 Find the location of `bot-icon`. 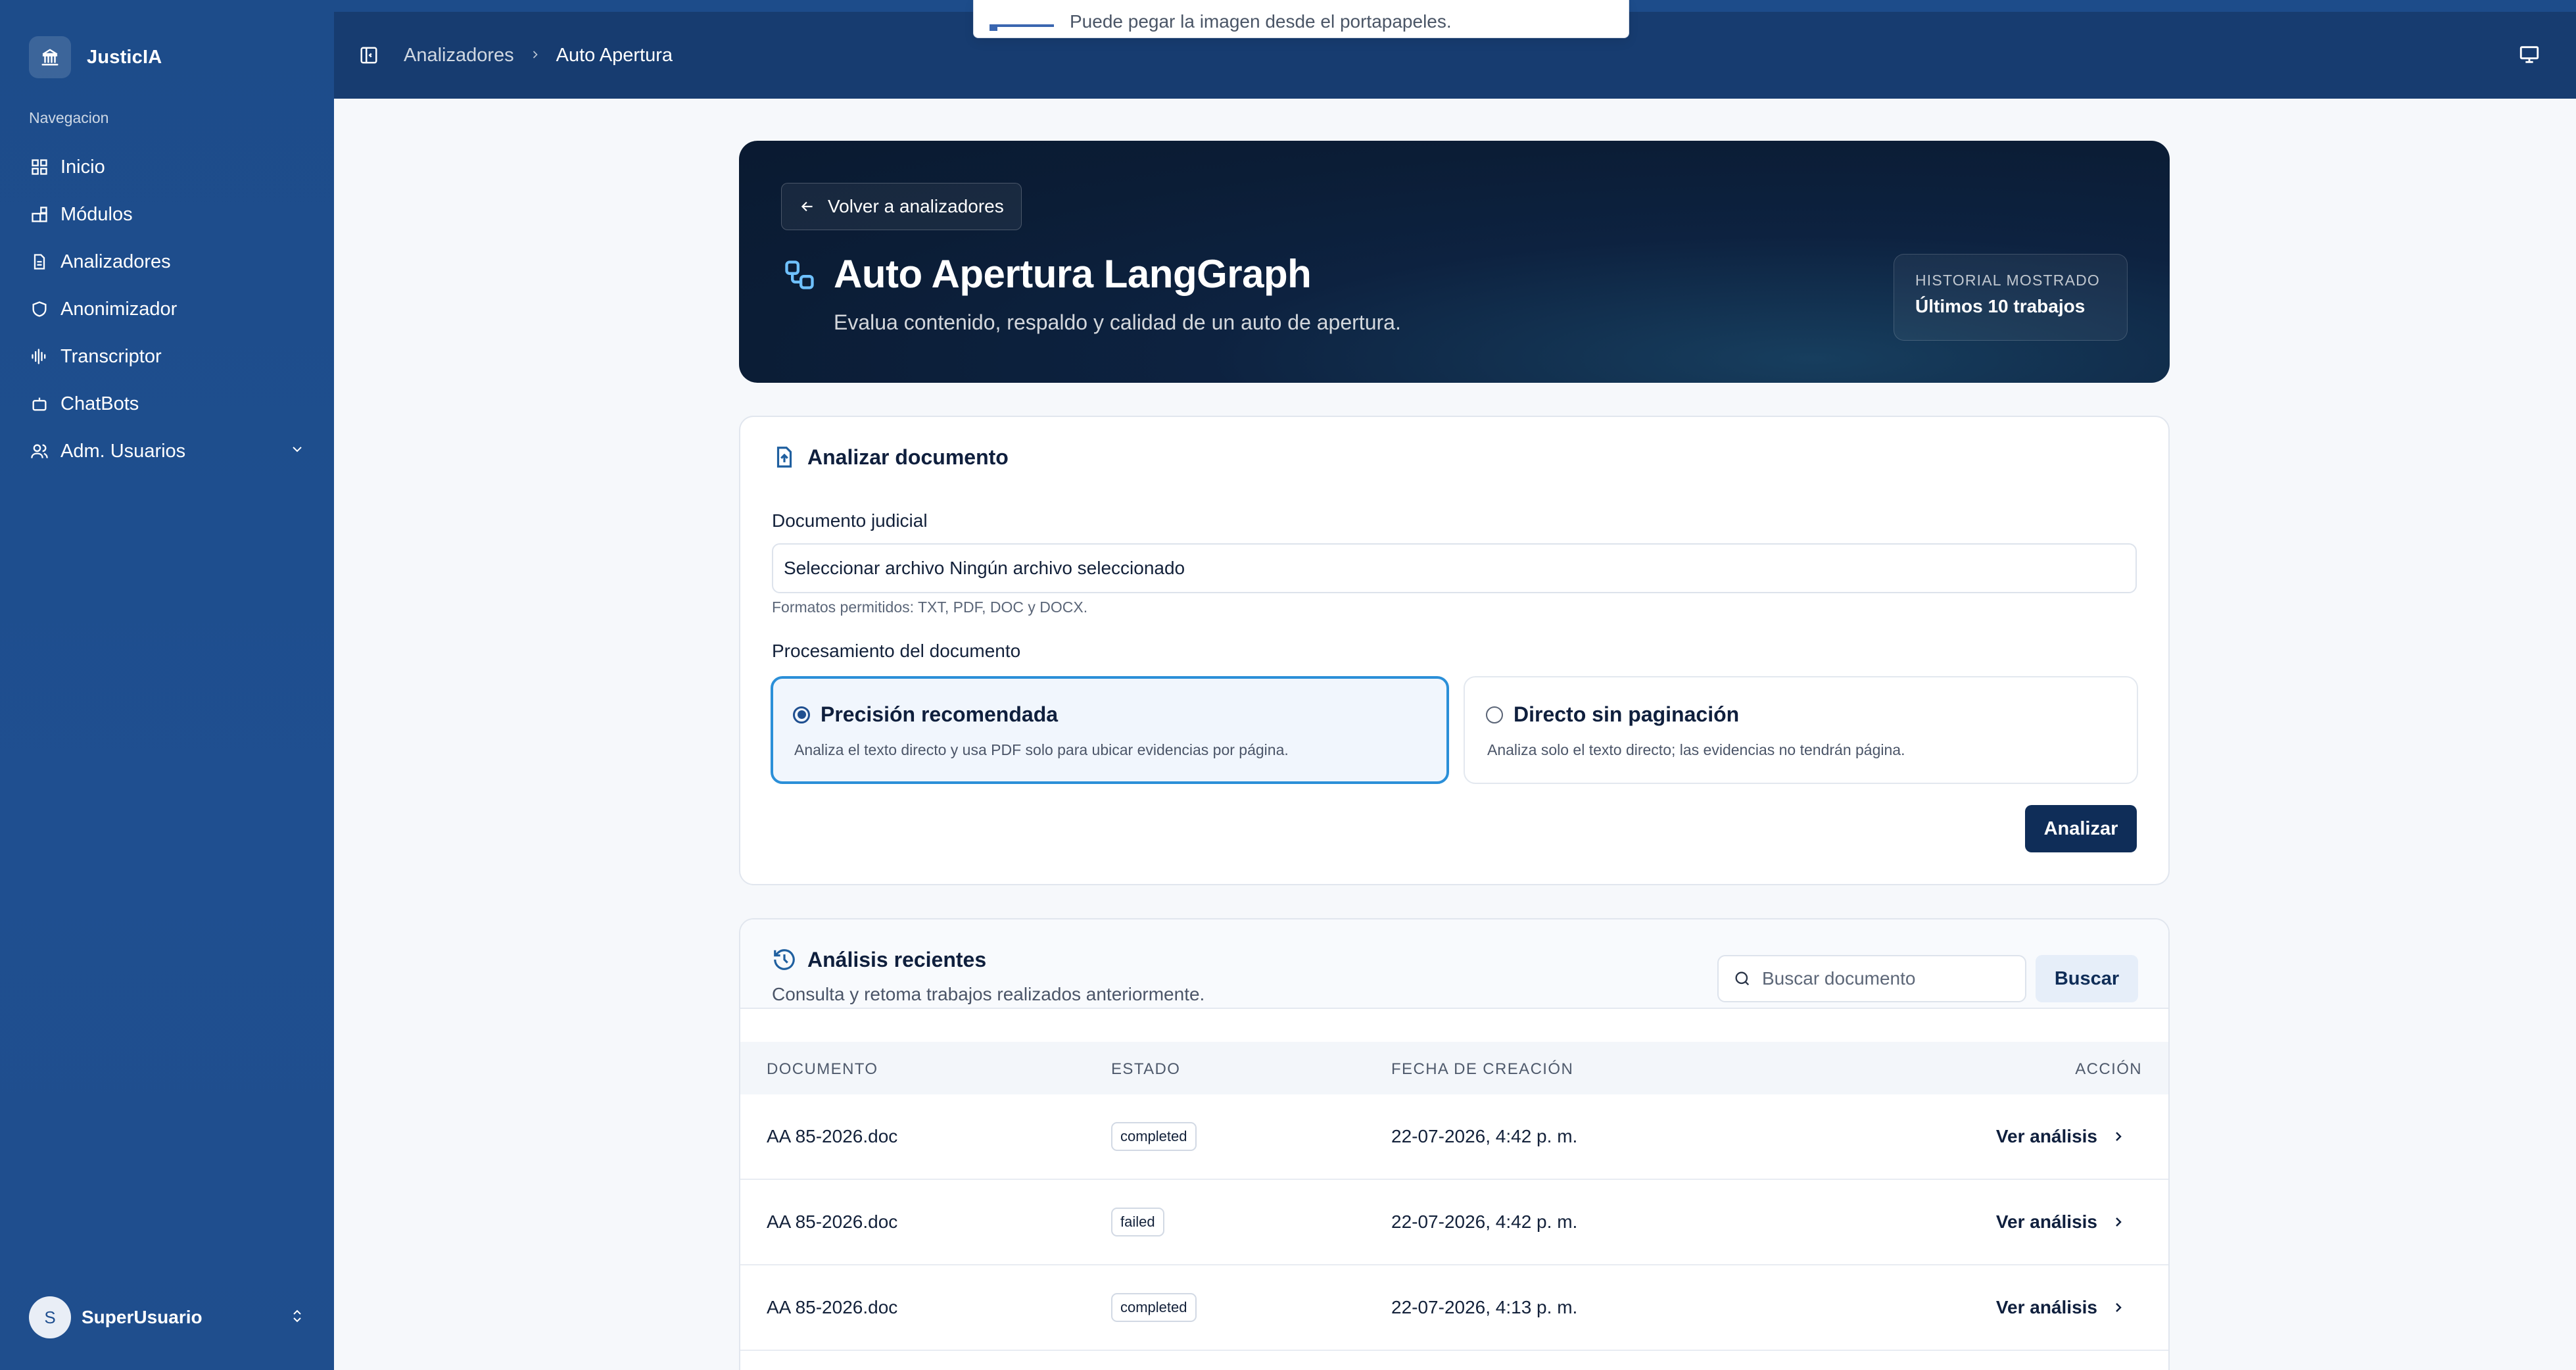

bot-icon is located at coordinates (40, 403).